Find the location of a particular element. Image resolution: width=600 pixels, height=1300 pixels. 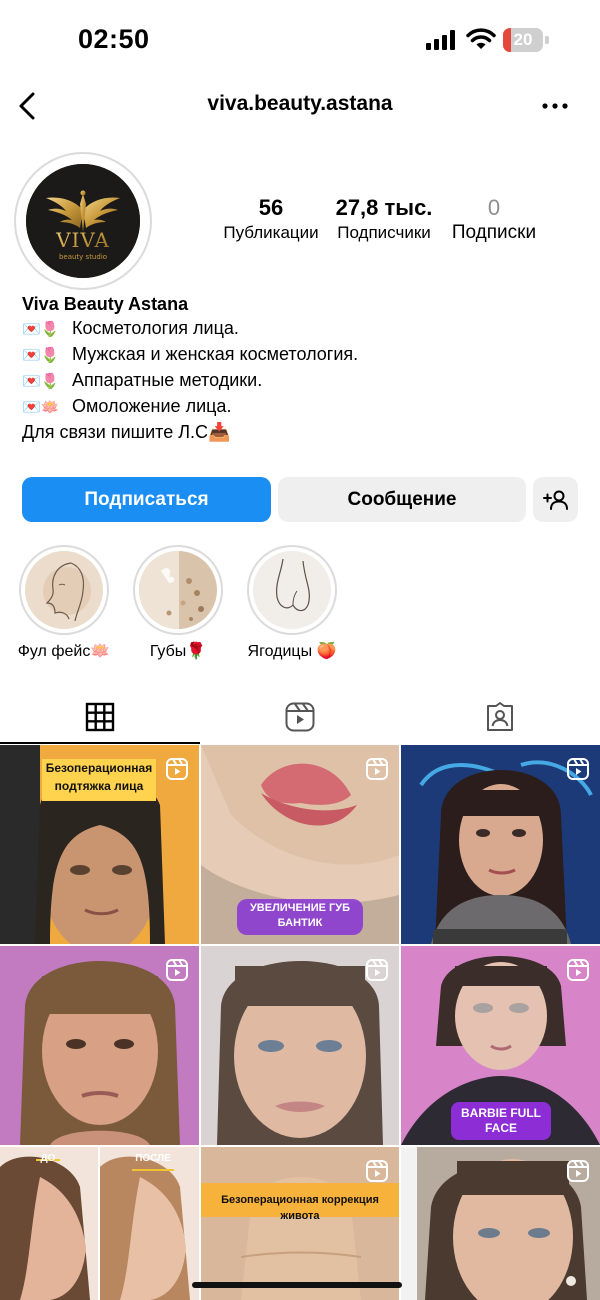

post-thumbnail: Безоперационная коррекция живота is located at coordinates (300, 1223).